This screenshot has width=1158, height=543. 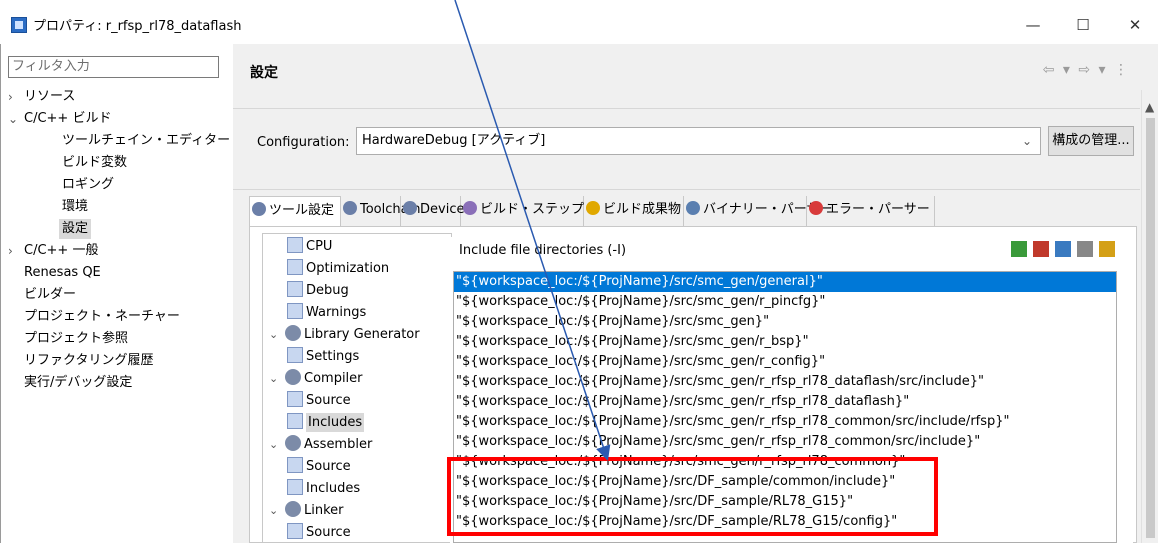 What do you see at coordinates (119, 339) in the screenshot?
I see `sidebar-item: プロジェクト参照` at bounding box center [119, 339].